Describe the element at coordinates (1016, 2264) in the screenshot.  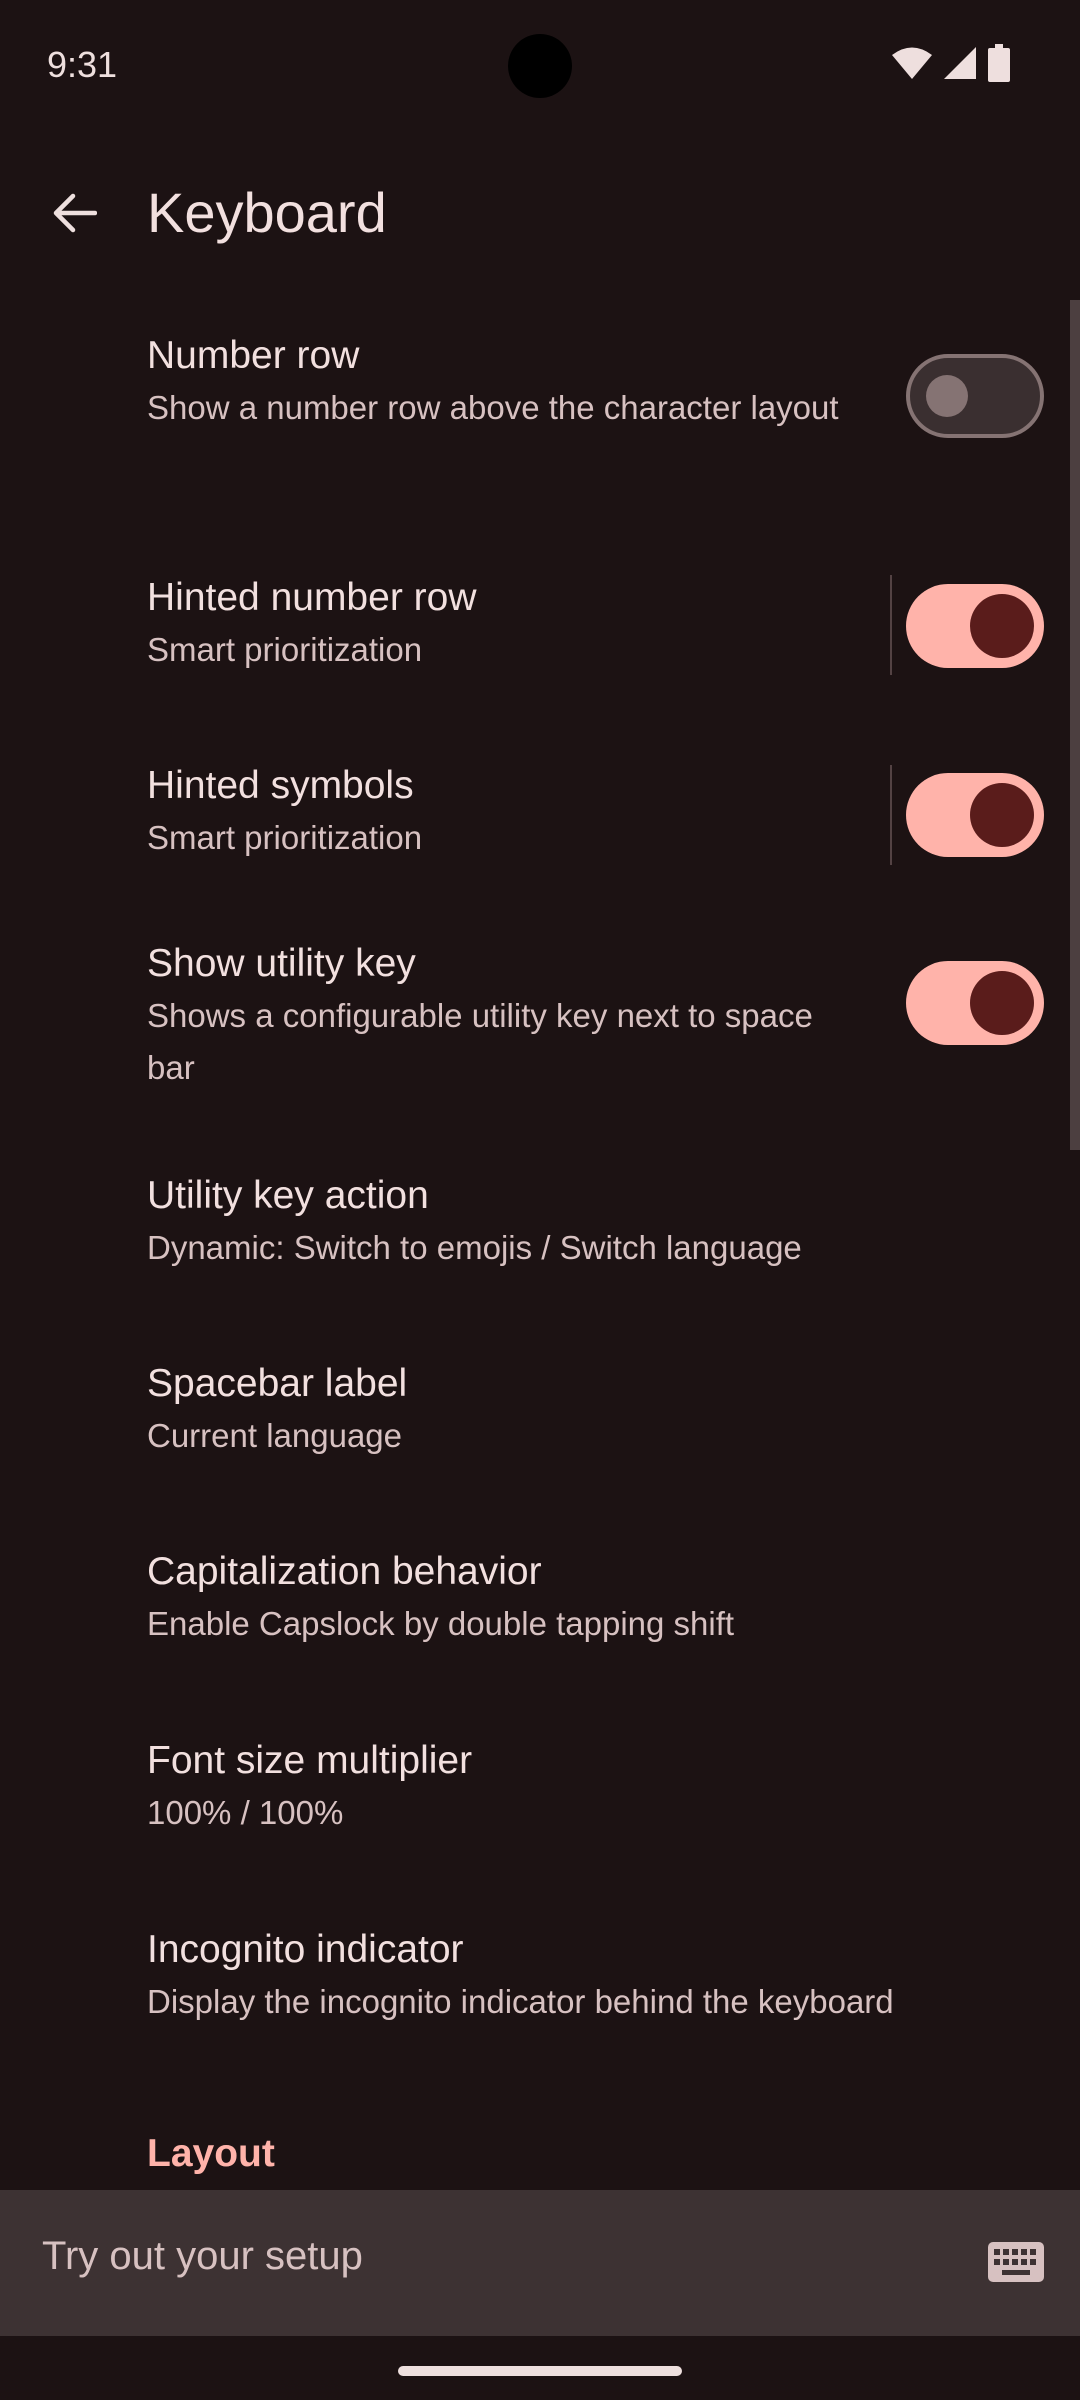
I see `keyboard-icon` at that location.